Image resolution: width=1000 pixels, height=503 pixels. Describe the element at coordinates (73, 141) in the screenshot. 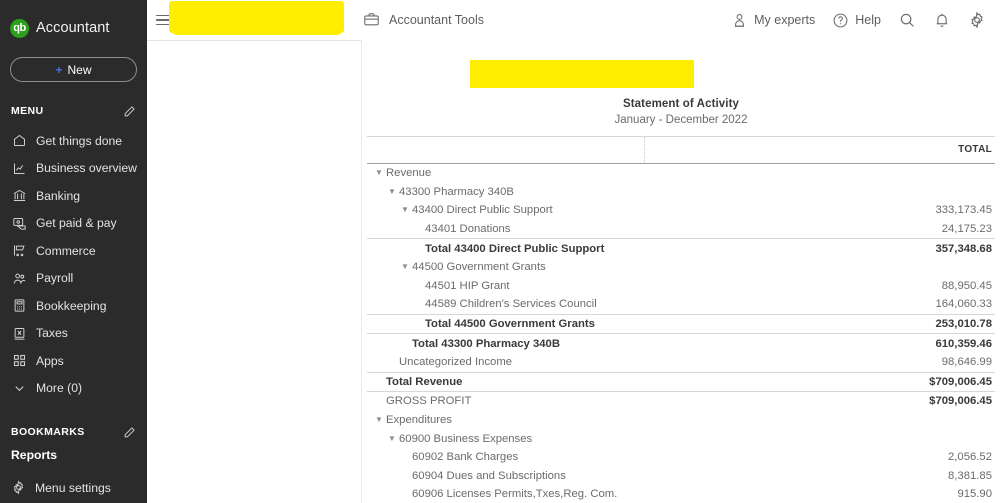

I see `sidebar-item-get-things-done: Get things done` at that location.